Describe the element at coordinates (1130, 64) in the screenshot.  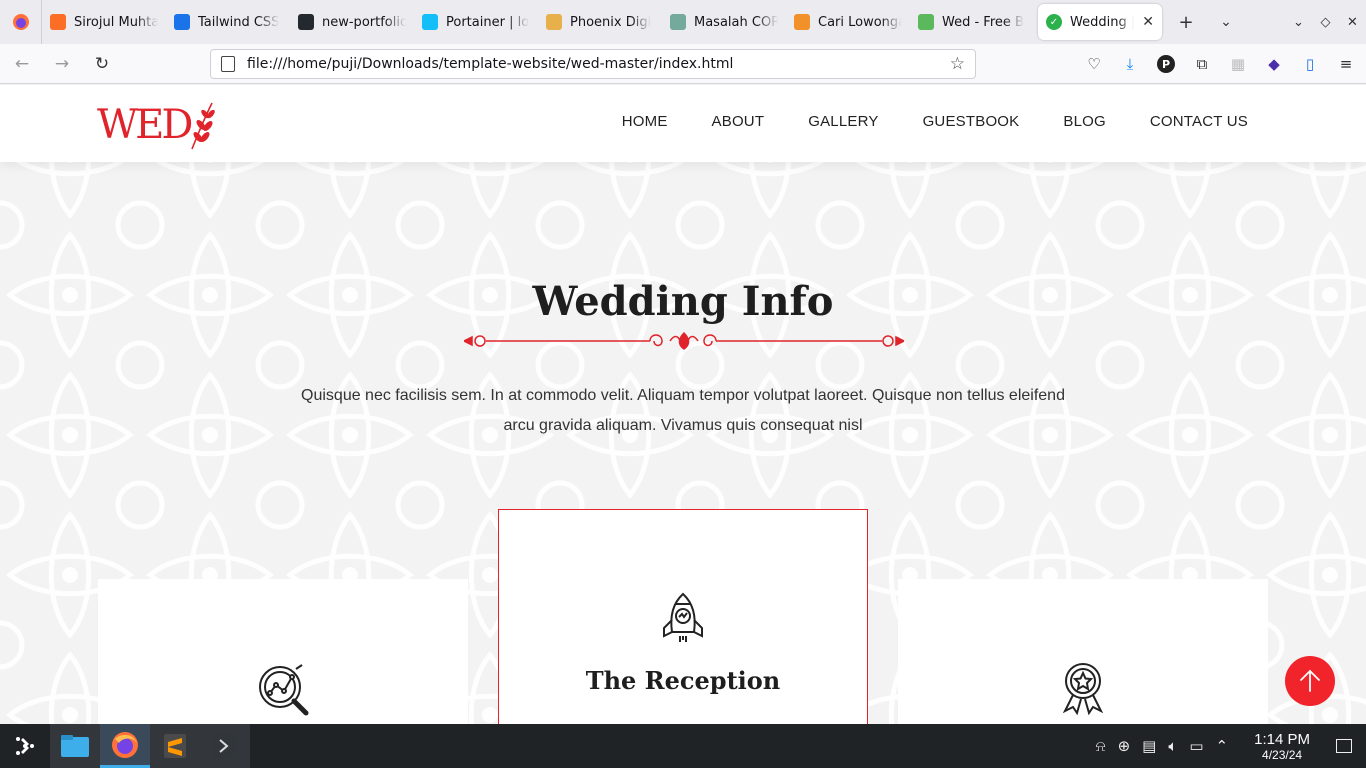
I see `download-icon: ⤓` at that location.